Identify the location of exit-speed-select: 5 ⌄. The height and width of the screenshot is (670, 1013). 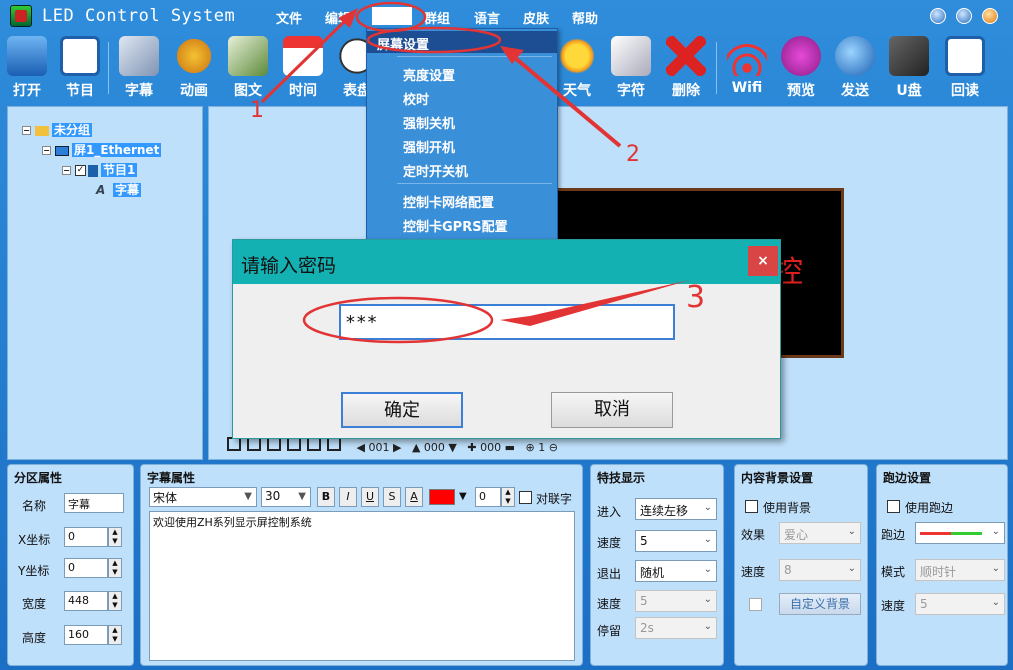
(676, 601).